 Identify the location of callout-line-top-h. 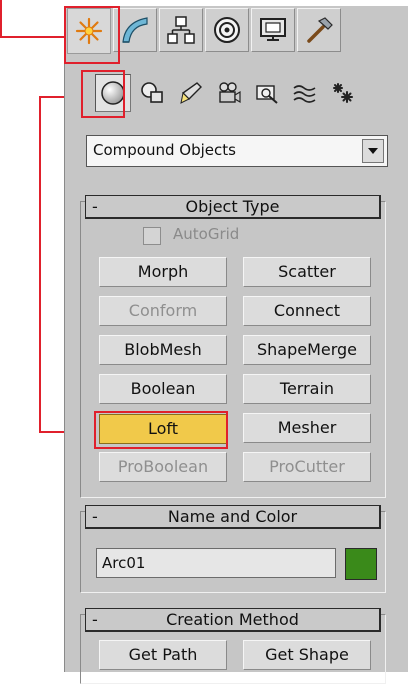
(33, 37).